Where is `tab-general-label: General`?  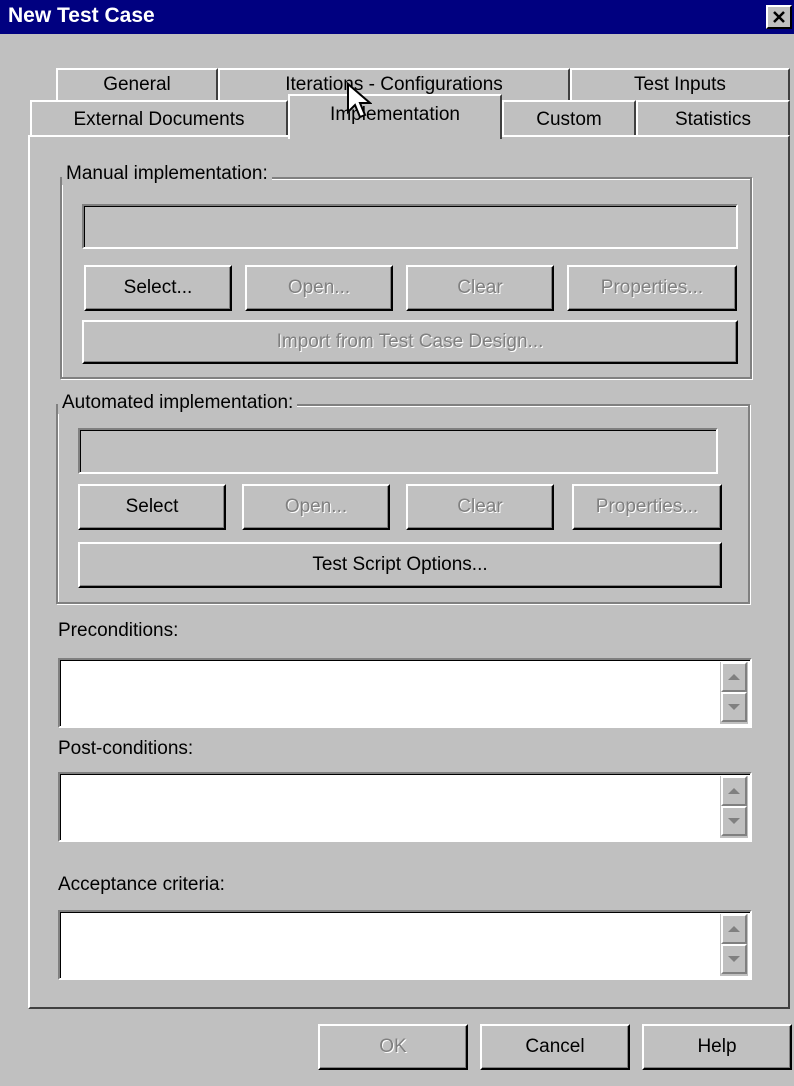 tab-general-label: General is located at coordinates (137, 84).